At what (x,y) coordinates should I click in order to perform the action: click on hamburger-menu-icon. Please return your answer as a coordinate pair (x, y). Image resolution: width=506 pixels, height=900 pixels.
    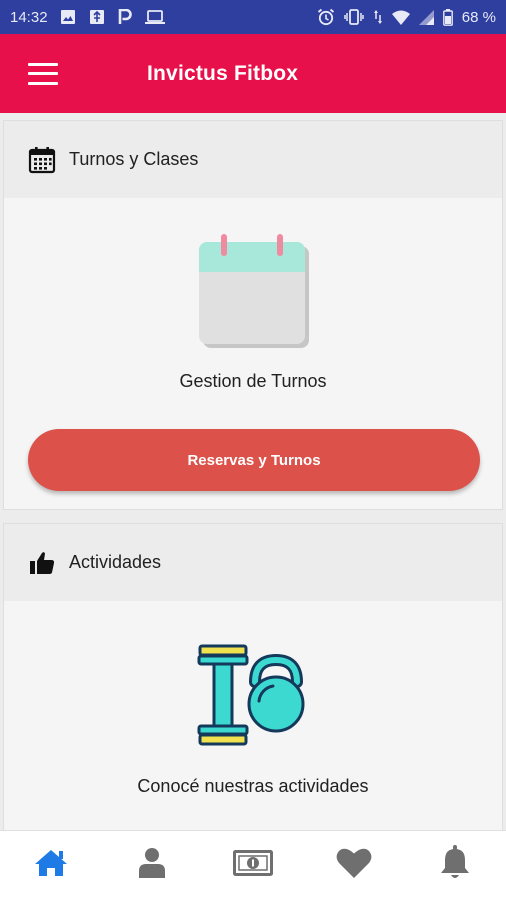
    Looking at the image, I should click on (43, 73).